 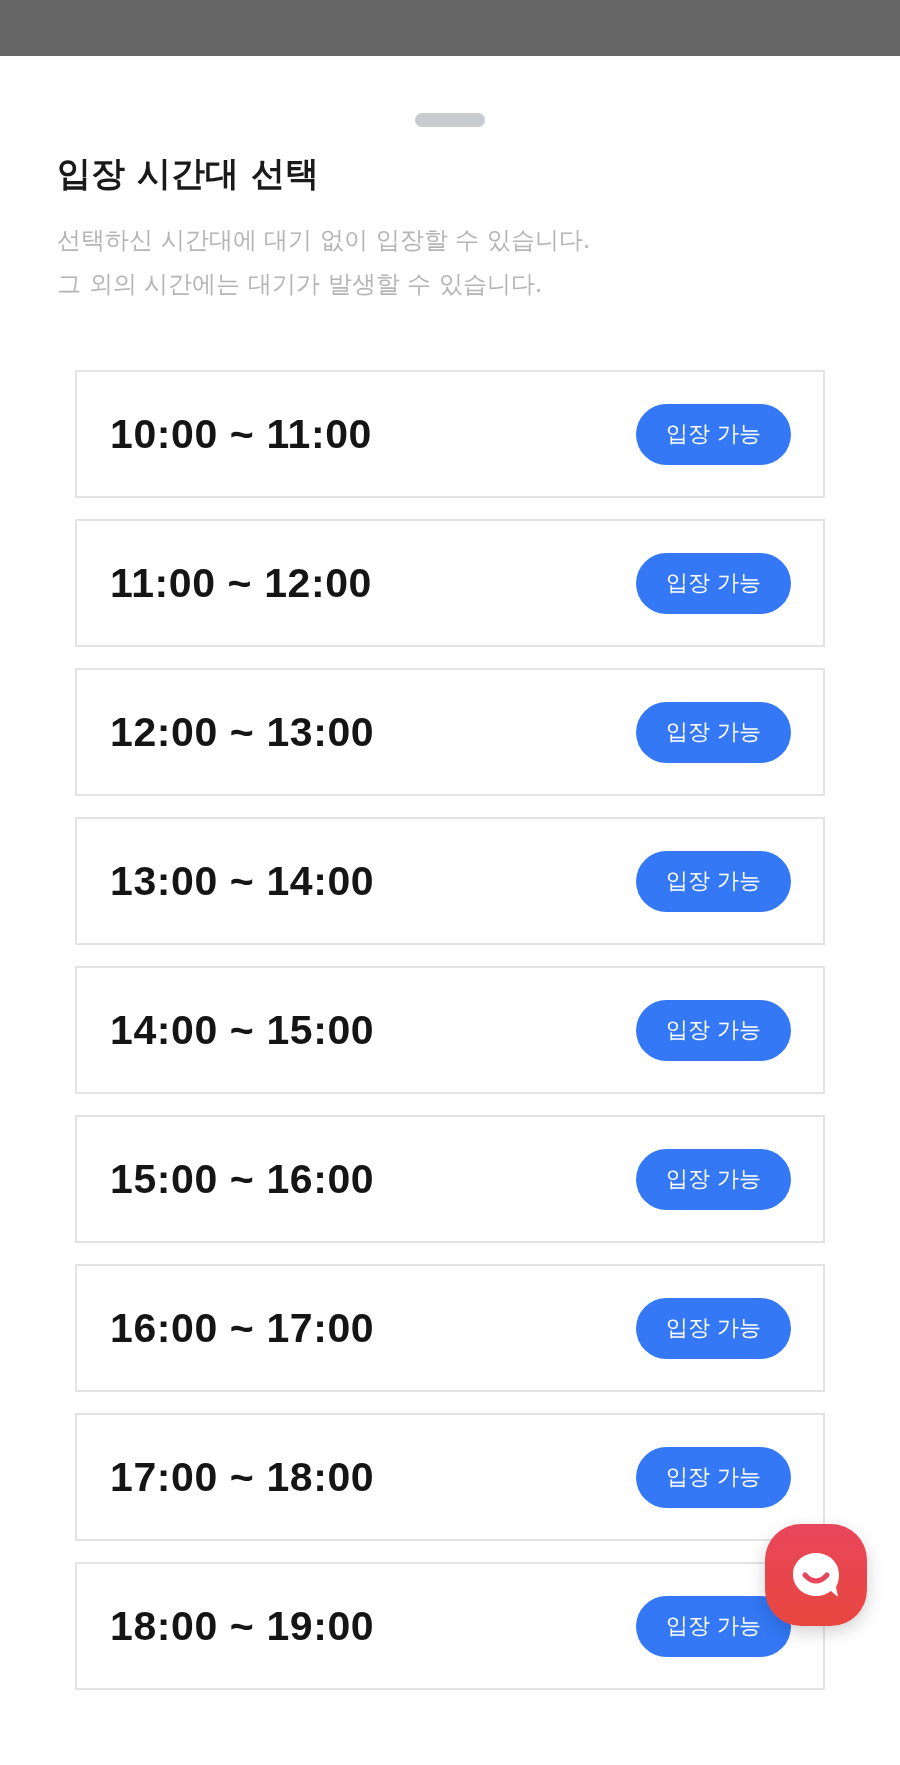 I want to click on time-slot-card: 14:00 ~ 15:00 입장 가능, so click(x=450, y=1030).